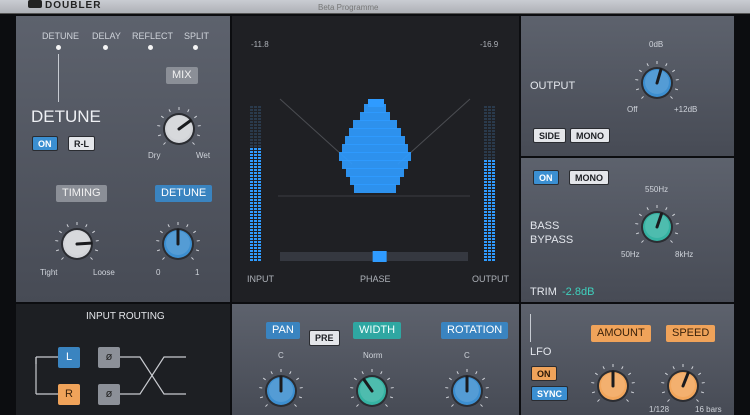 The height and width of the screenshot is (415, 750). What do you see at coordinates (109, 394) in the screenshot?
I see `routing-right-phase-button: ø` at bounding box center [109, 394].